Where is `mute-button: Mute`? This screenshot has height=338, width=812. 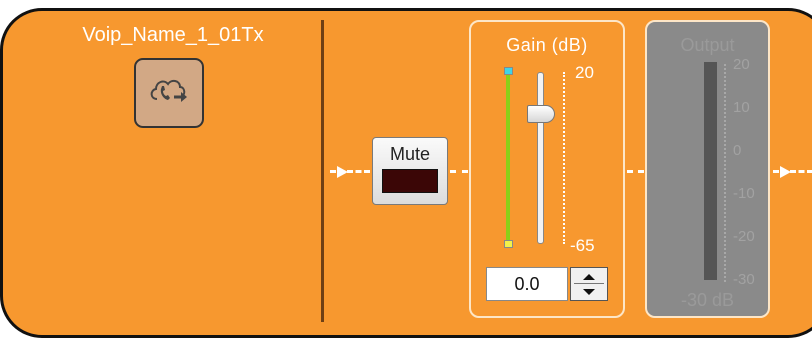
mute-button: Mute is located at coordinates (410, 171).